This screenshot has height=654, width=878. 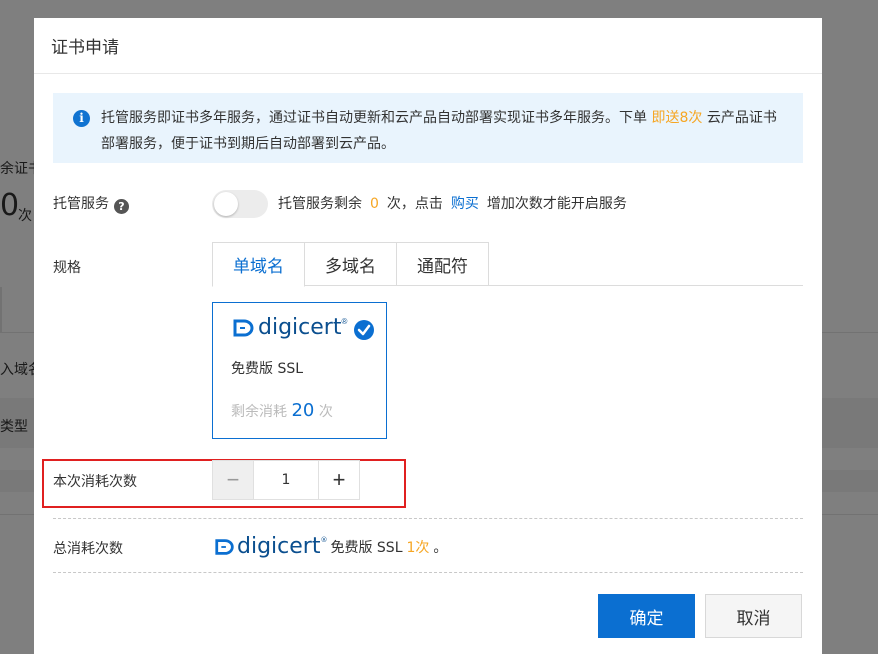 I want to click on consume-label: 本次消耗次数, so click(x=95, y=482).